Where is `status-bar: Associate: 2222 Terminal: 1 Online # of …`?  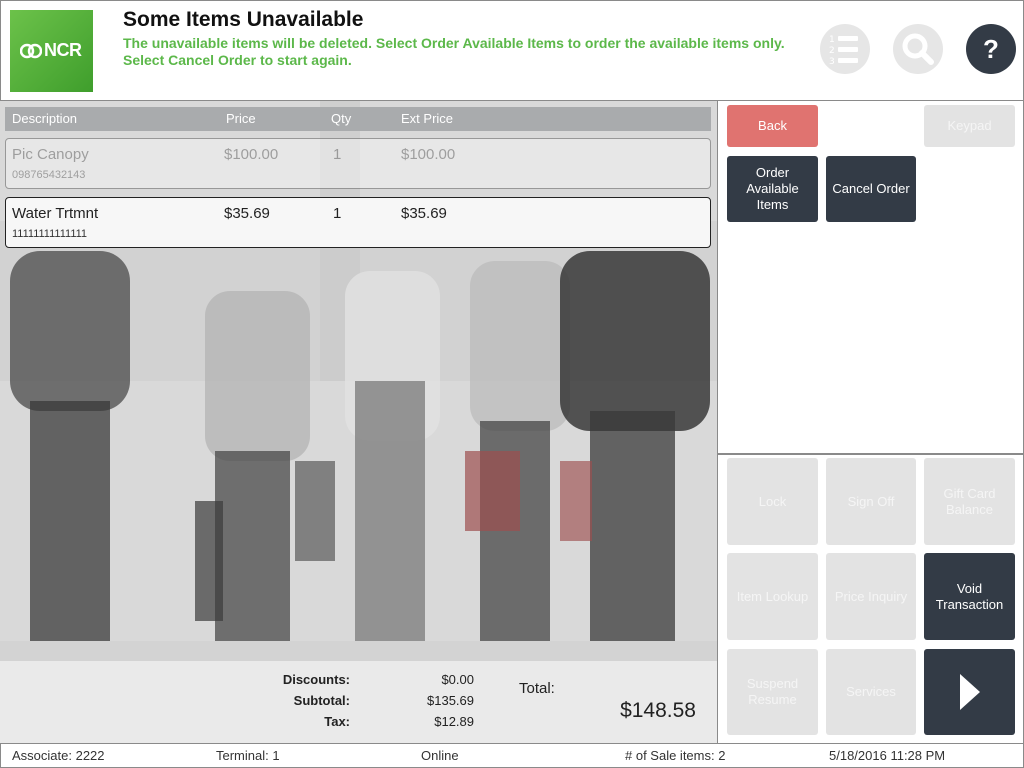
status-bar: Associate: 2222 Terminal: 1 Online # of … is located at coordinates (512, 755).